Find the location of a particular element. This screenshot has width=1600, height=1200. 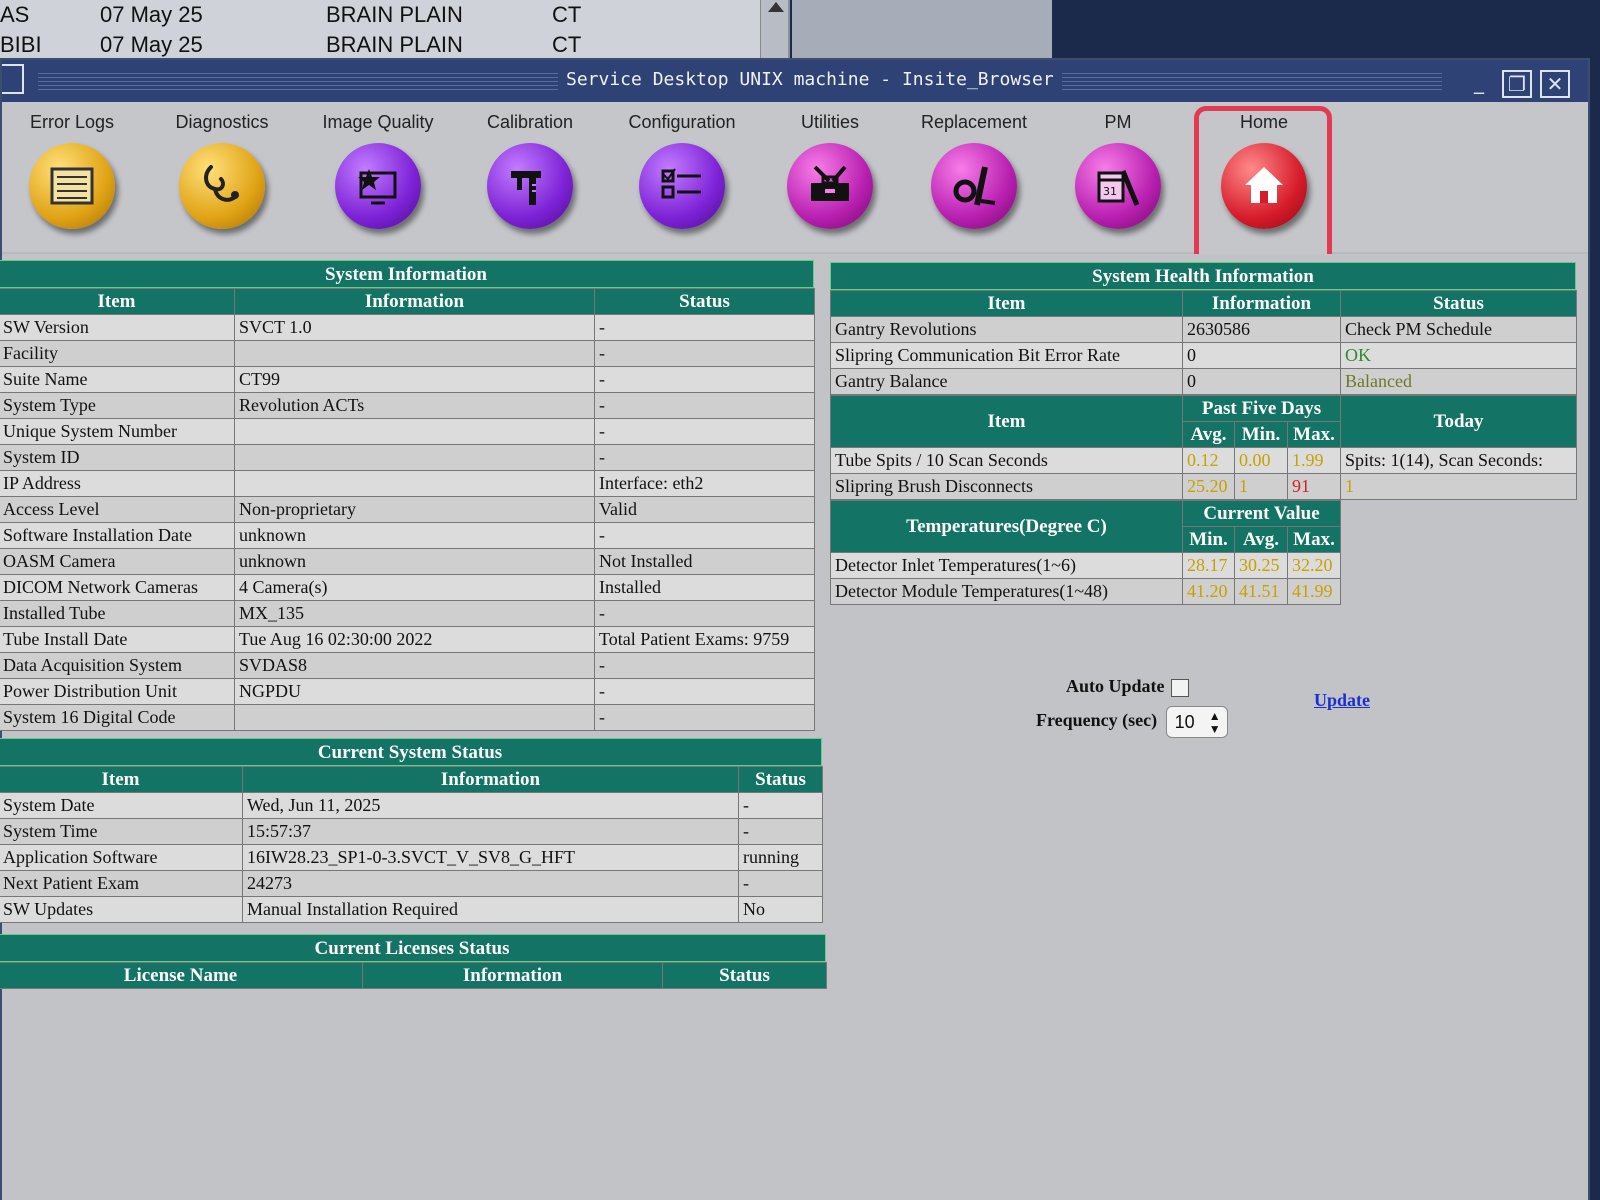

table-row: Data Acquisition System SVDAS8- is located at coordinates (407, 665).